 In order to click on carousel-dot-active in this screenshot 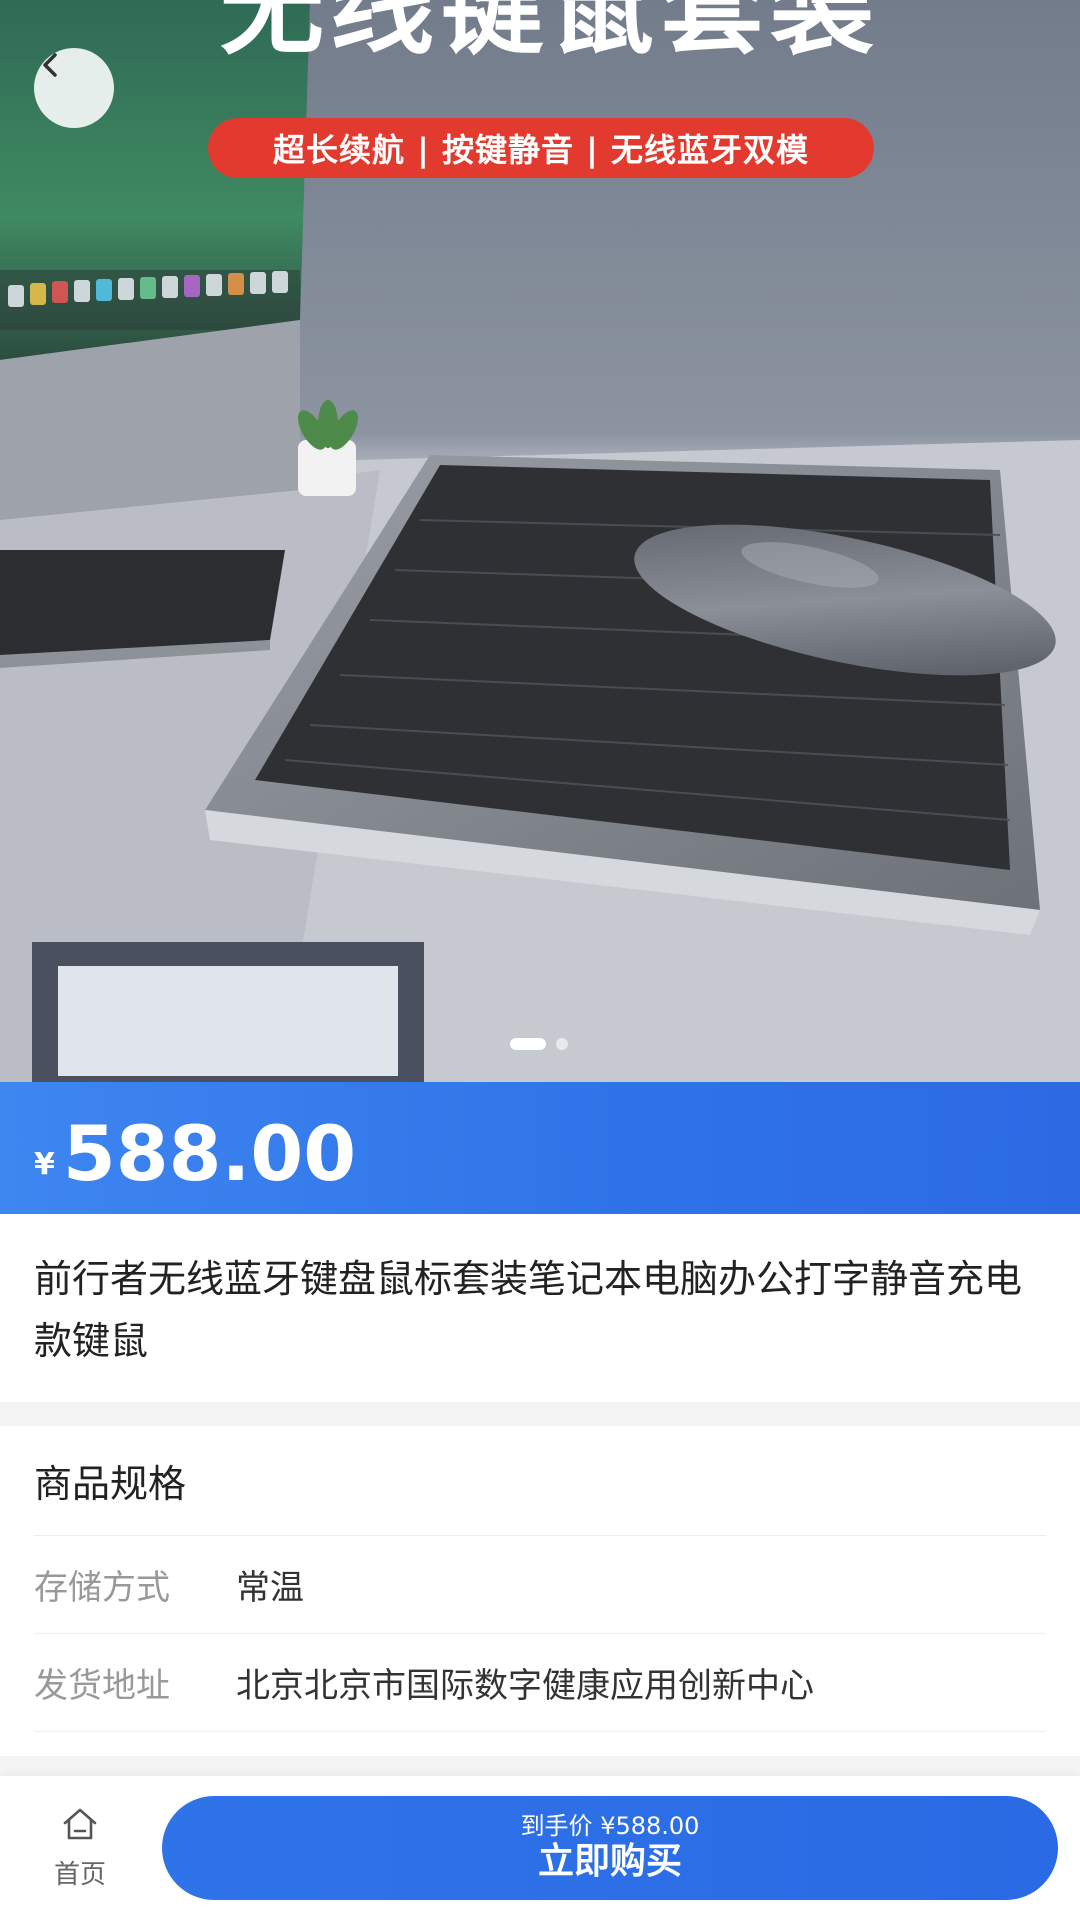, I will do `click(528, 1044)`.